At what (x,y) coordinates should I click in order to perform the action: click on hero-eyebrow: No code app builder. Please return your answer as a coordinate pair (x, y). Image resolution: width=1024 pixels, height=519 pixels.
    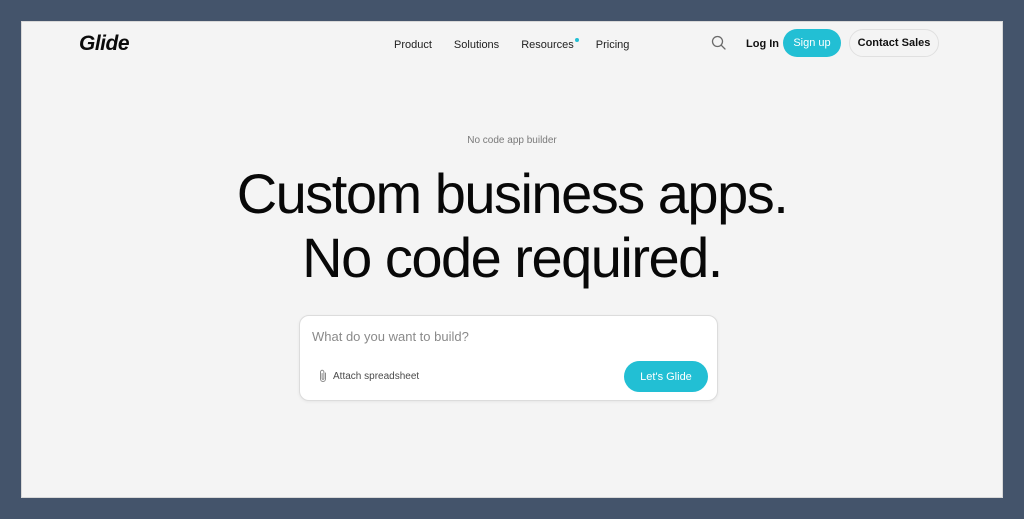
    Looking at the image, I should click on (512, 140).